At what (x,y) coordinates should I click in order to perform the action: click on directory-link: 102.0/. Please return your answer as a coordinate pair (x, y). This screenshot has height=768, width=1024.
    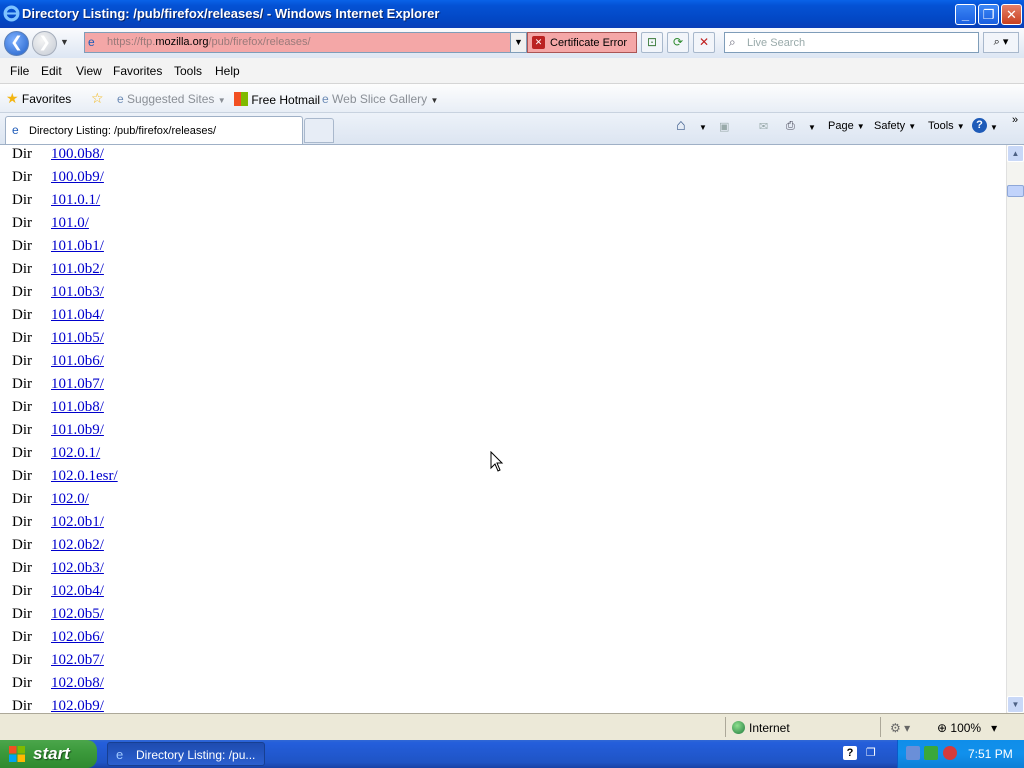
    Looking at the image, I should click on (70, 499).